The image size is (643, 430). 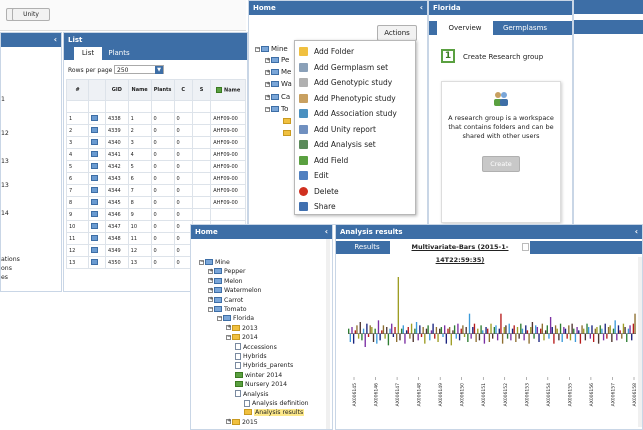 I want to click on tree-item: Hybrids, so click(x=251, y=356).